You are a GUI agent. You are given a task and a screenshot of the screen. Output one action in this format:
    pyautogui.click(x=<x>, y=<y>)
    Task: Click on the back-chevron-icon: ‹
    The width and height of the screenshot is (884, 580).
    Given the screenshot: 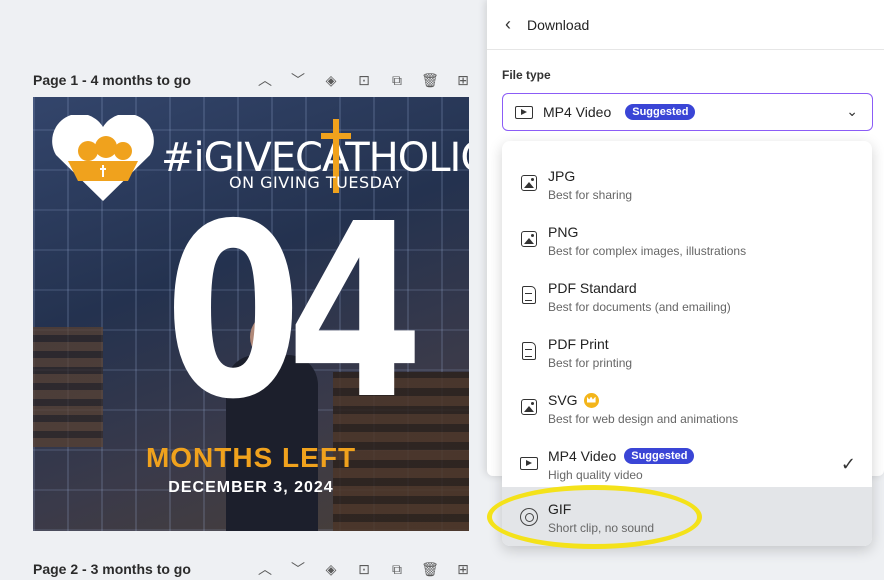 What is the action you would take?
    pyautogui.click(x=508, y=24)
    